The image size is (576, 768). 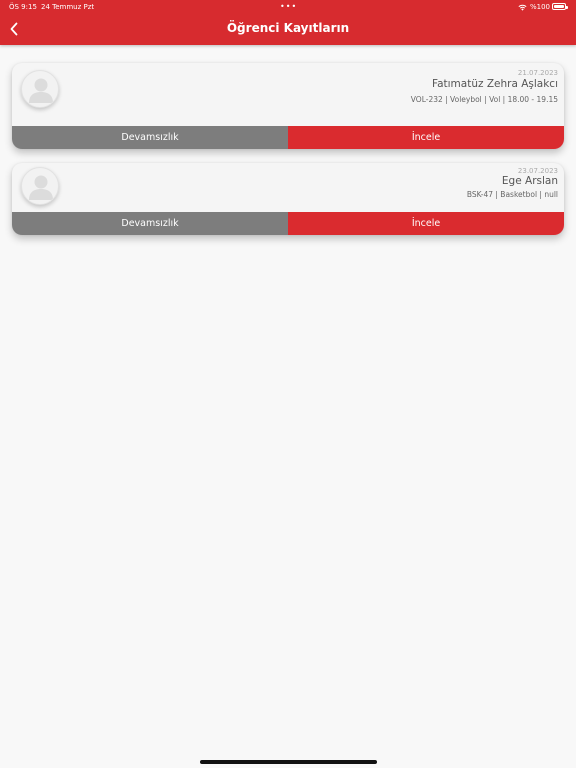 I want to click on status-indicators: %100, so click(x=534, y=7).